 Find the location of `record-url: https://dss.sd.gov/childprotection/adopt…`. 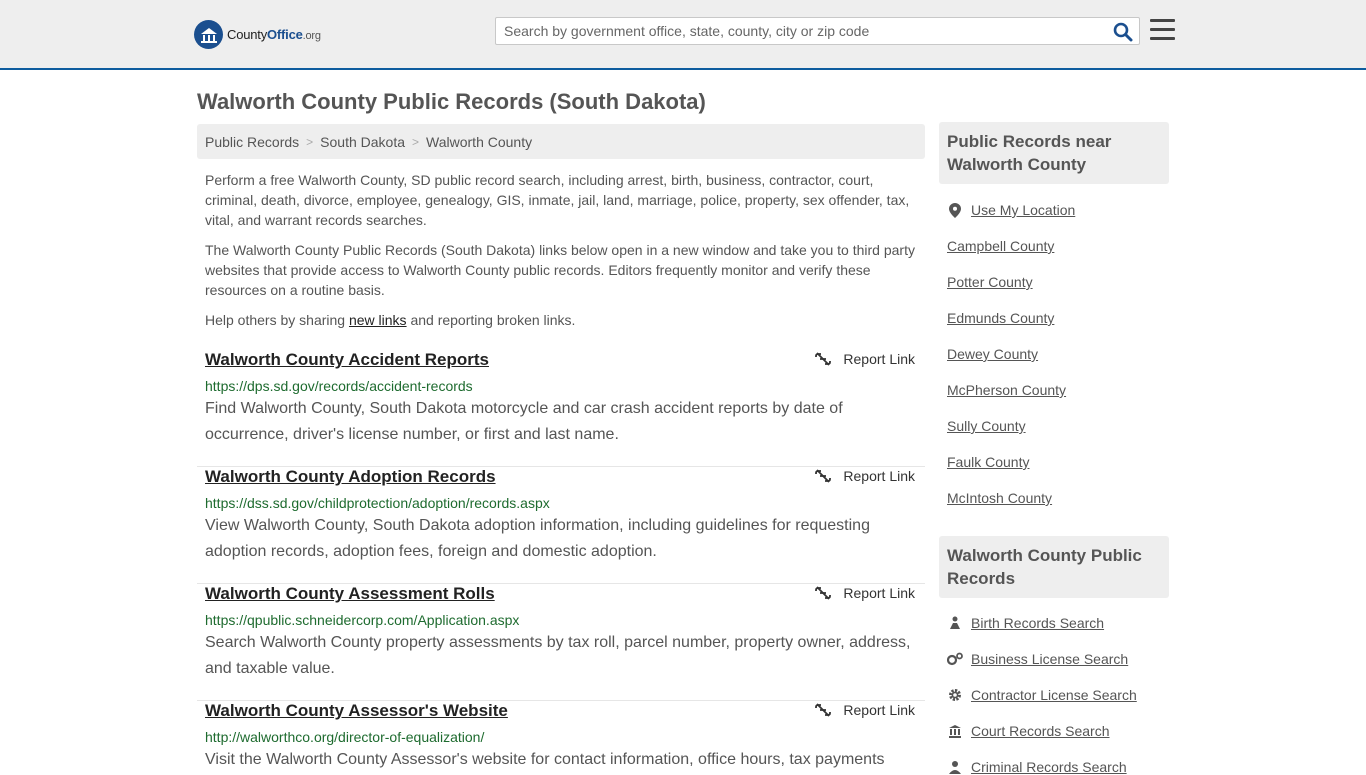

record-url: https://dss.sd.gov/childprotection/adopt… is located at coordinates (377, 503).